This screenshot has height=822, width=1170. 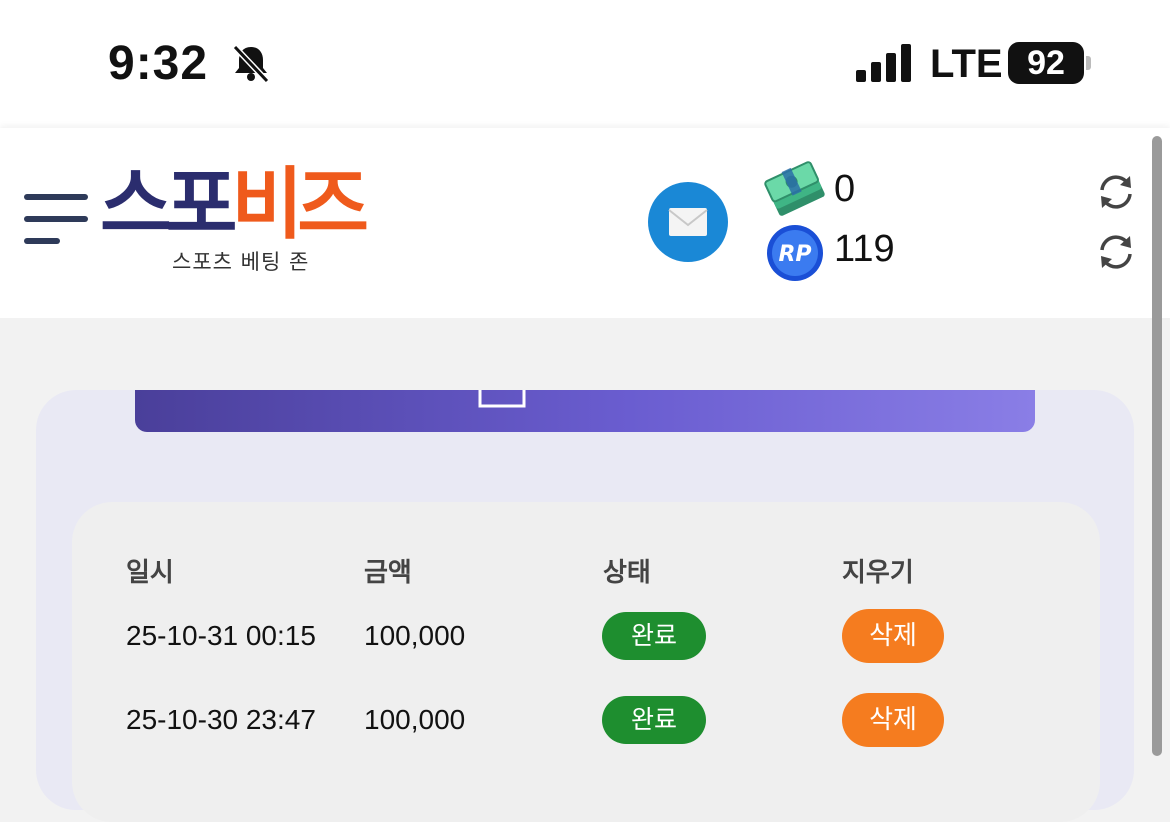 I want to click on network-type: LTE, so click(x=966, y=64).